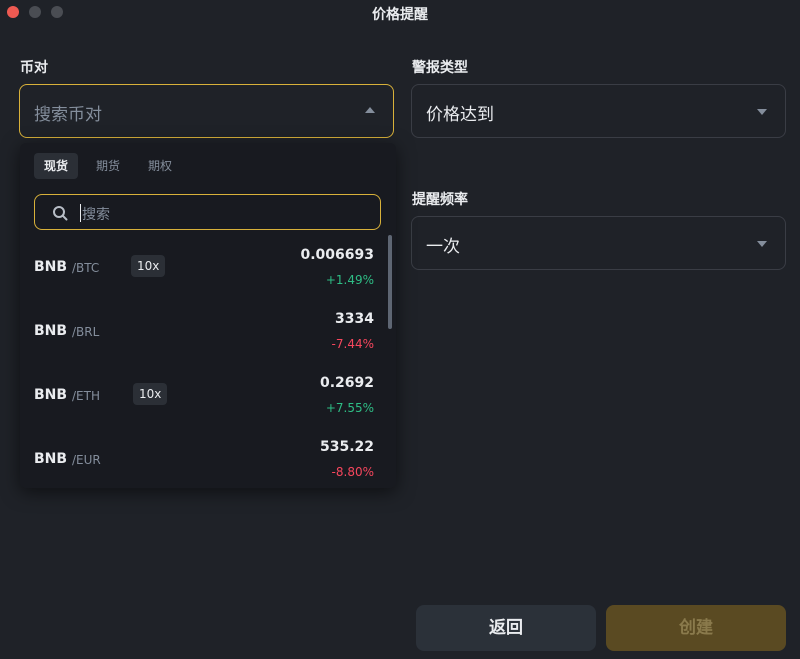 This screenshot has width=800, height=659. I want to click on pair-row: BNB /ETH 10x 0.2692 +7.55%, so click(208, 395).